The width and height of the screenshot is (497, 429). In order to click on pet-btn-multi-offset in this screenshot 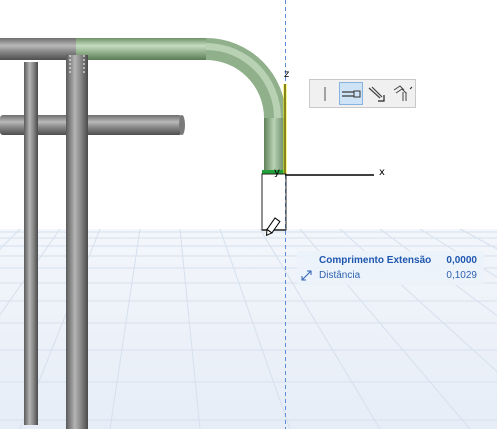, I will do `click(403, 93)`.